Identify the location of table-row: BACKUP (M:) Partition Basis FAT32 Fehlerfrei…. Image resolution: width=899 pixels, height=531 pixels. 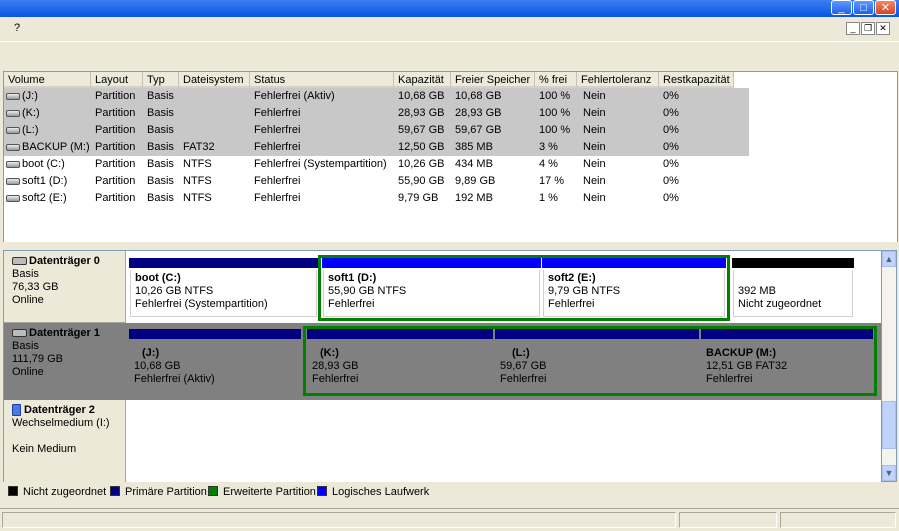
(376, 147).